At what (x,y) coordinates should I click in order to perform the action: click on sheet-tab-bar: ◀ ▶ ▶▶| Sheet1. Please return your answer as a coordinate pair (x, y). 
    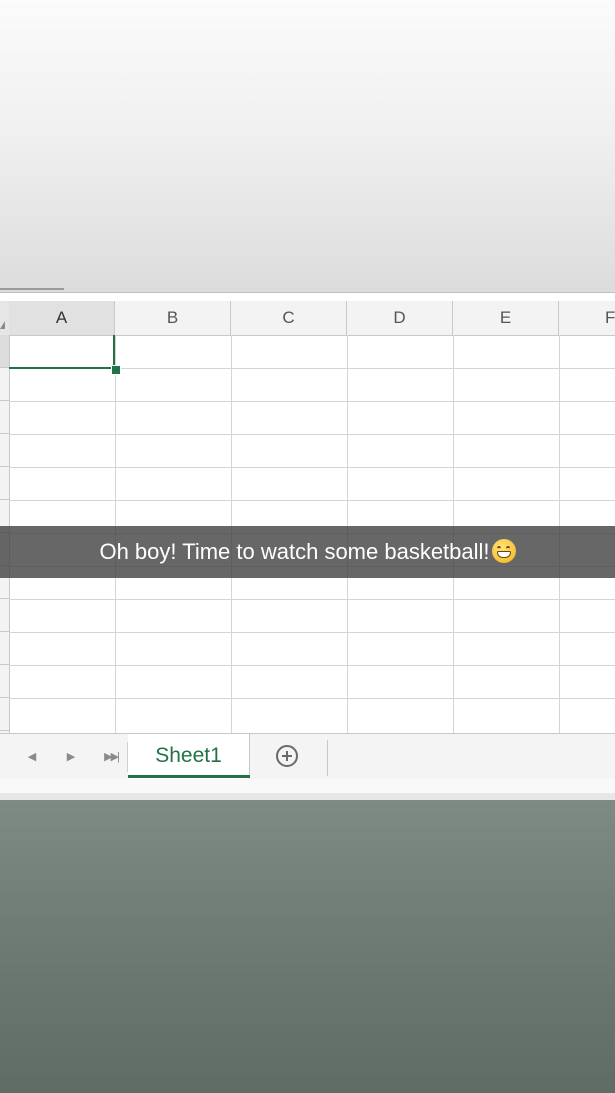
    Looking at the image, I should click on (307, 757).